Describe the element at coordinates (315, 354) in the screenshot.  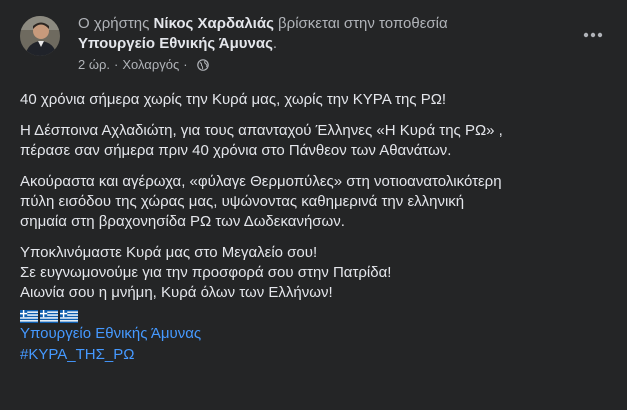
I see `hashtag-link: #ΚΥΡΑ_ΤΗΣ_ΡΩ` at that location.